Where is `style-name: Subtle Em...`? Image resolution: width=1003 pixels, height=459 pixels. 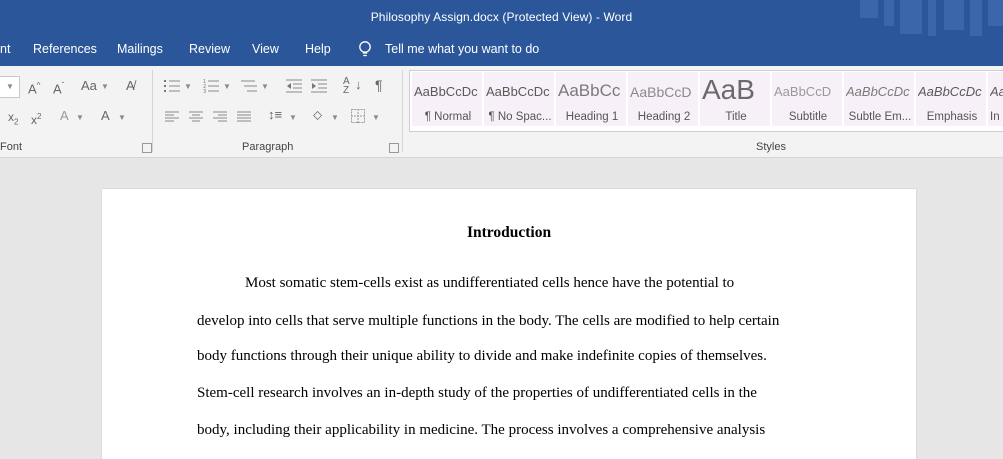 style-name: Subtle Em... is located at coordinates (880, 117).